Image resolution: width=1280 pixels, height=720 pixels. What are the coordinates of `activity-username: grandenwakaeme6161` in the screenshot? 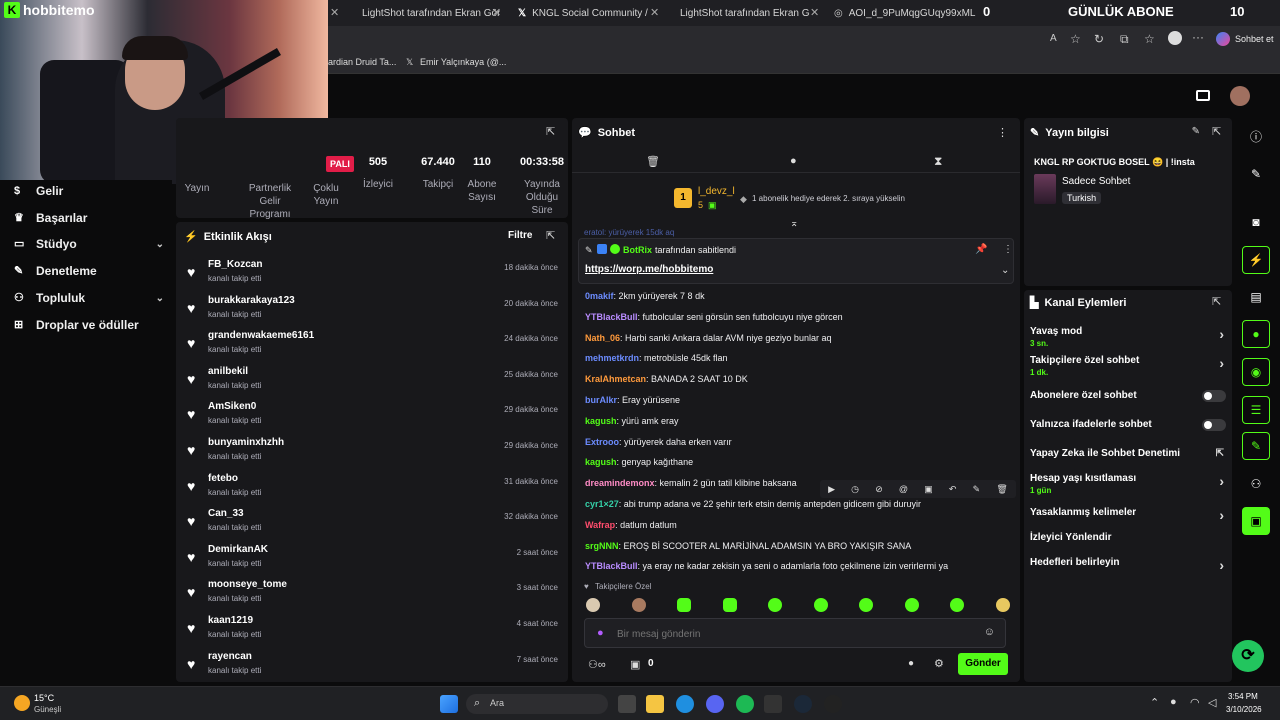 It's located at (261, 335).